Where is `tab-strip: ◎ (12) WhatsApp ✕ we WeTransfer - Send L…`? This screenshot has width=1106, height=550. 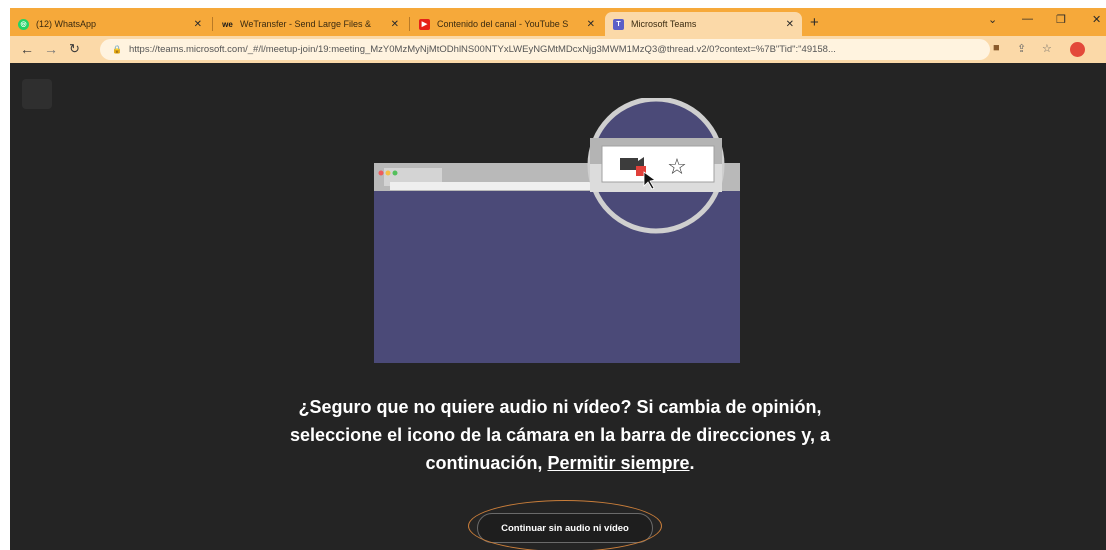
tab-strip: ◎ (12) WhatsApp ✕ we WeTransfer - Send L… is located at coordinates (558, 22).